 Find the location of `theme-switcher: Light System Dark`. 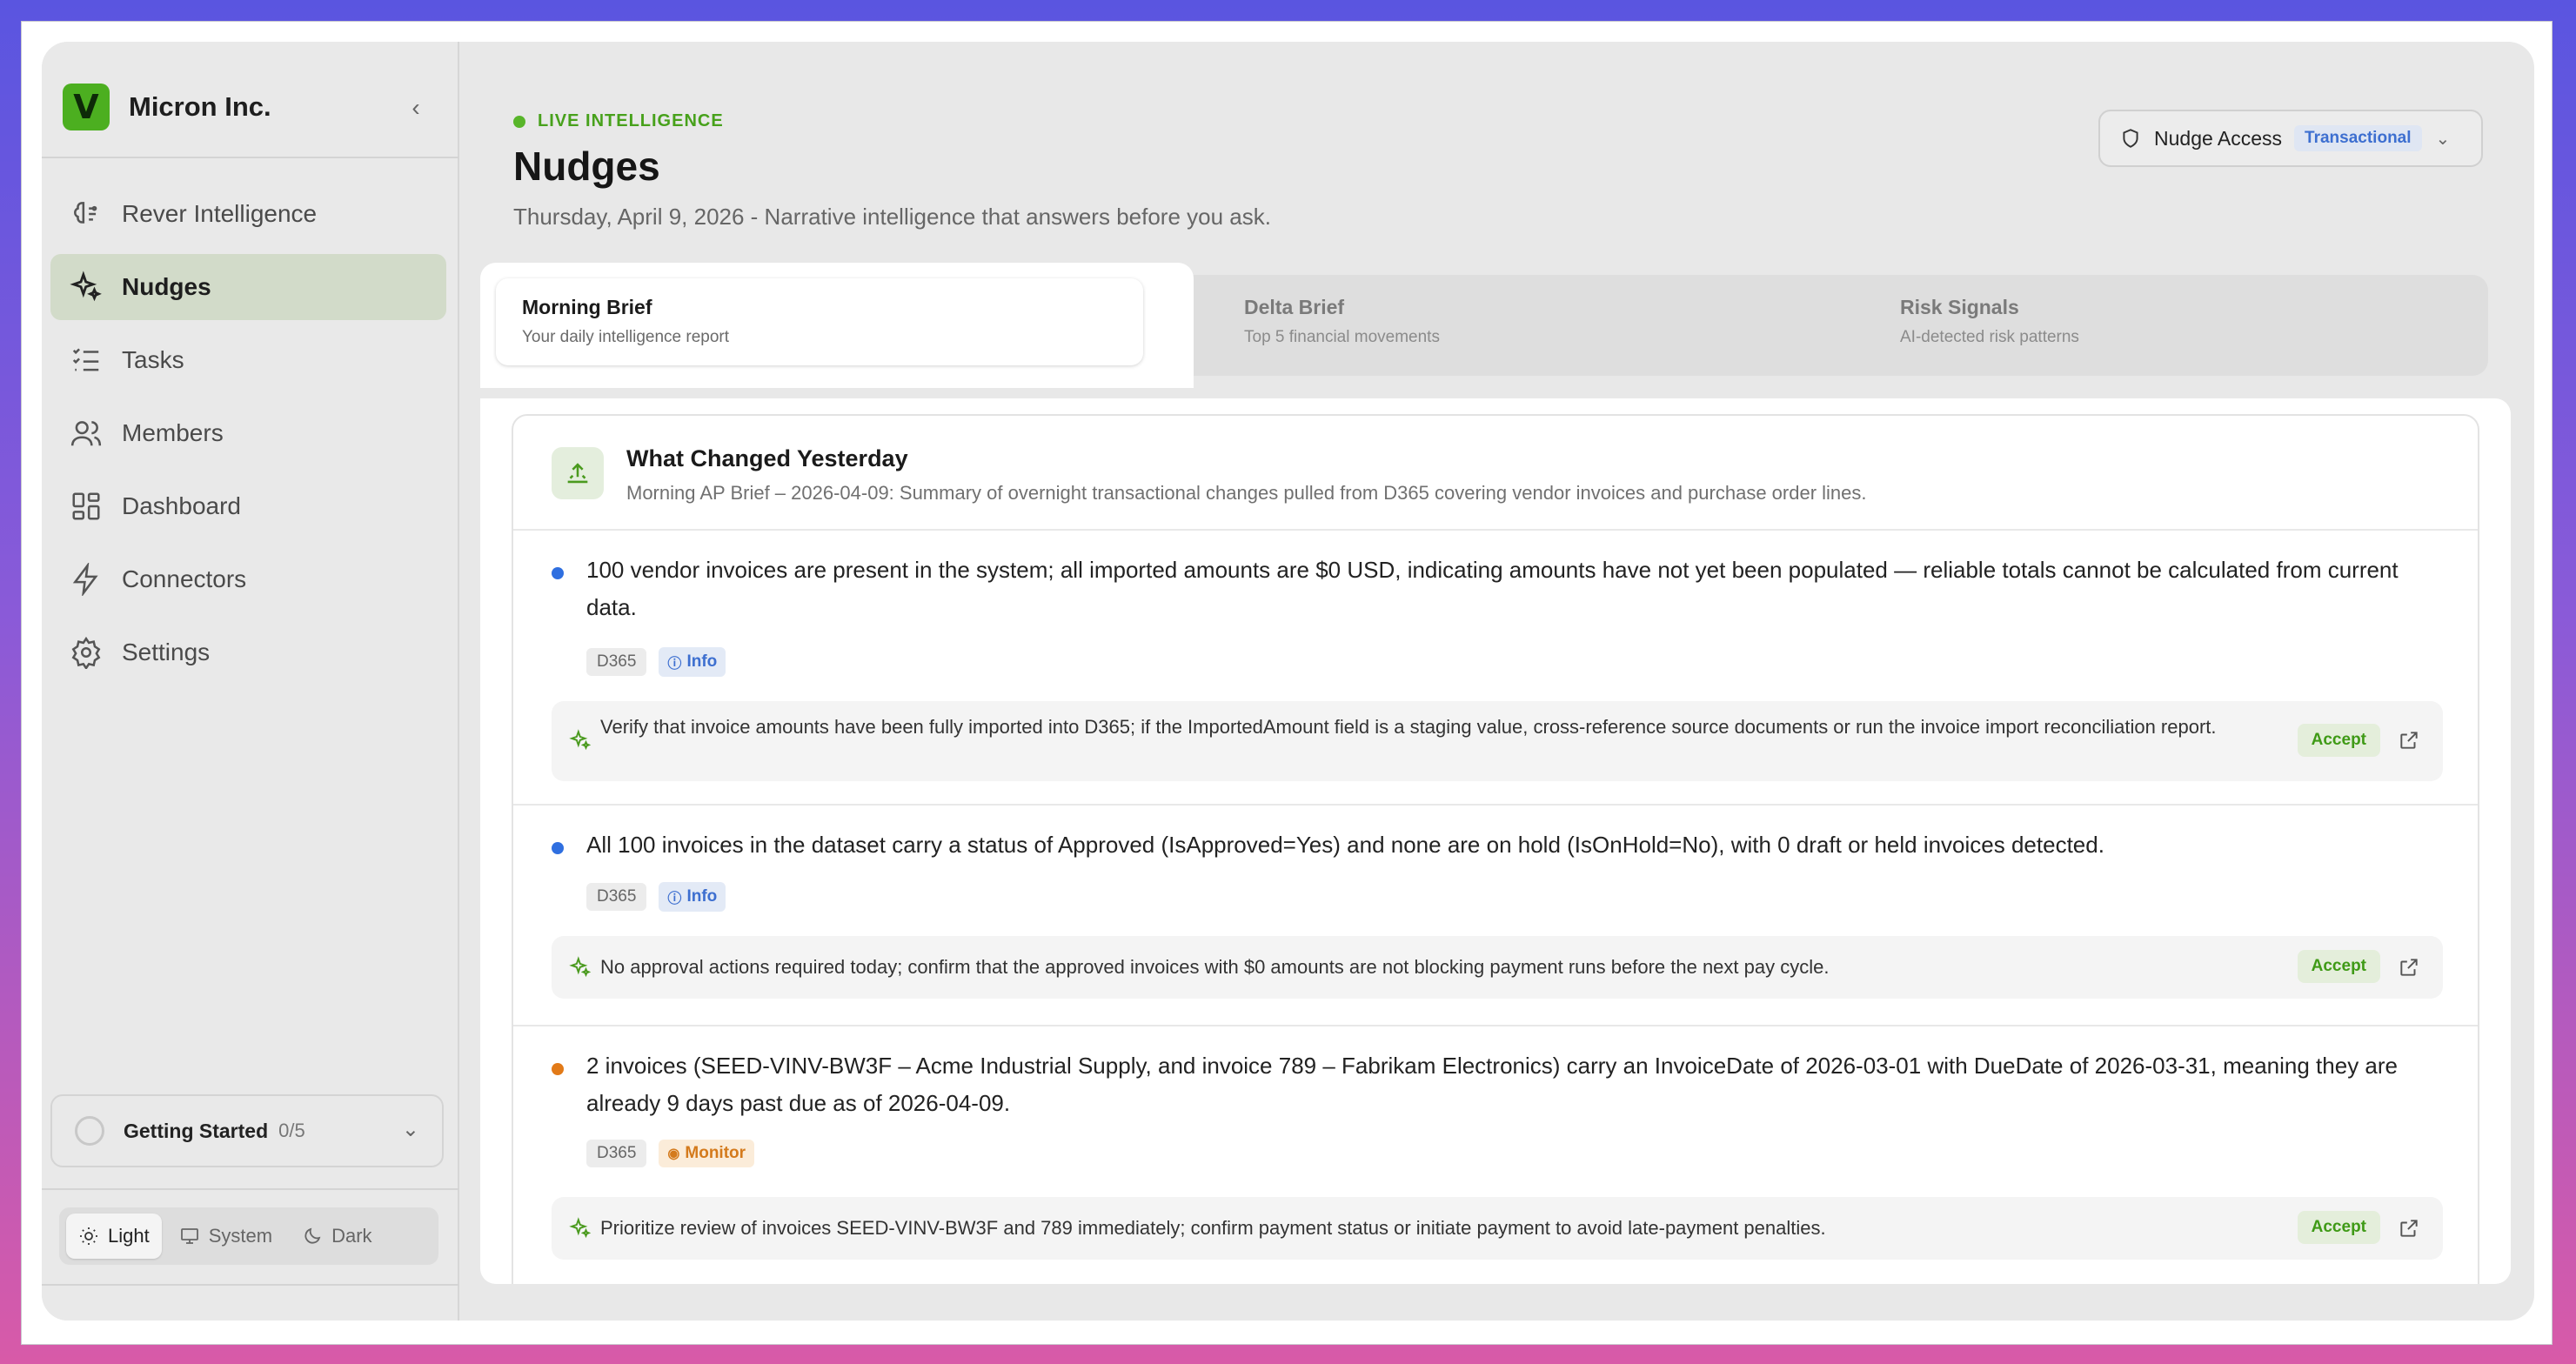

theme-switcher: Light System Dark is located at coordinates (248, 1236).